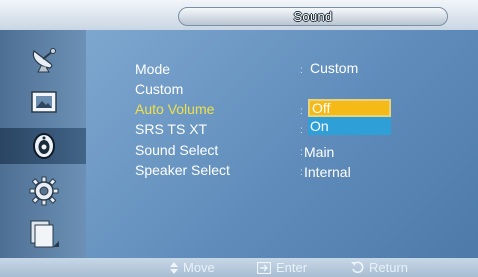 The image size is (478, 277). I want to click on dropdown-option-on: On, so click(349, 126).